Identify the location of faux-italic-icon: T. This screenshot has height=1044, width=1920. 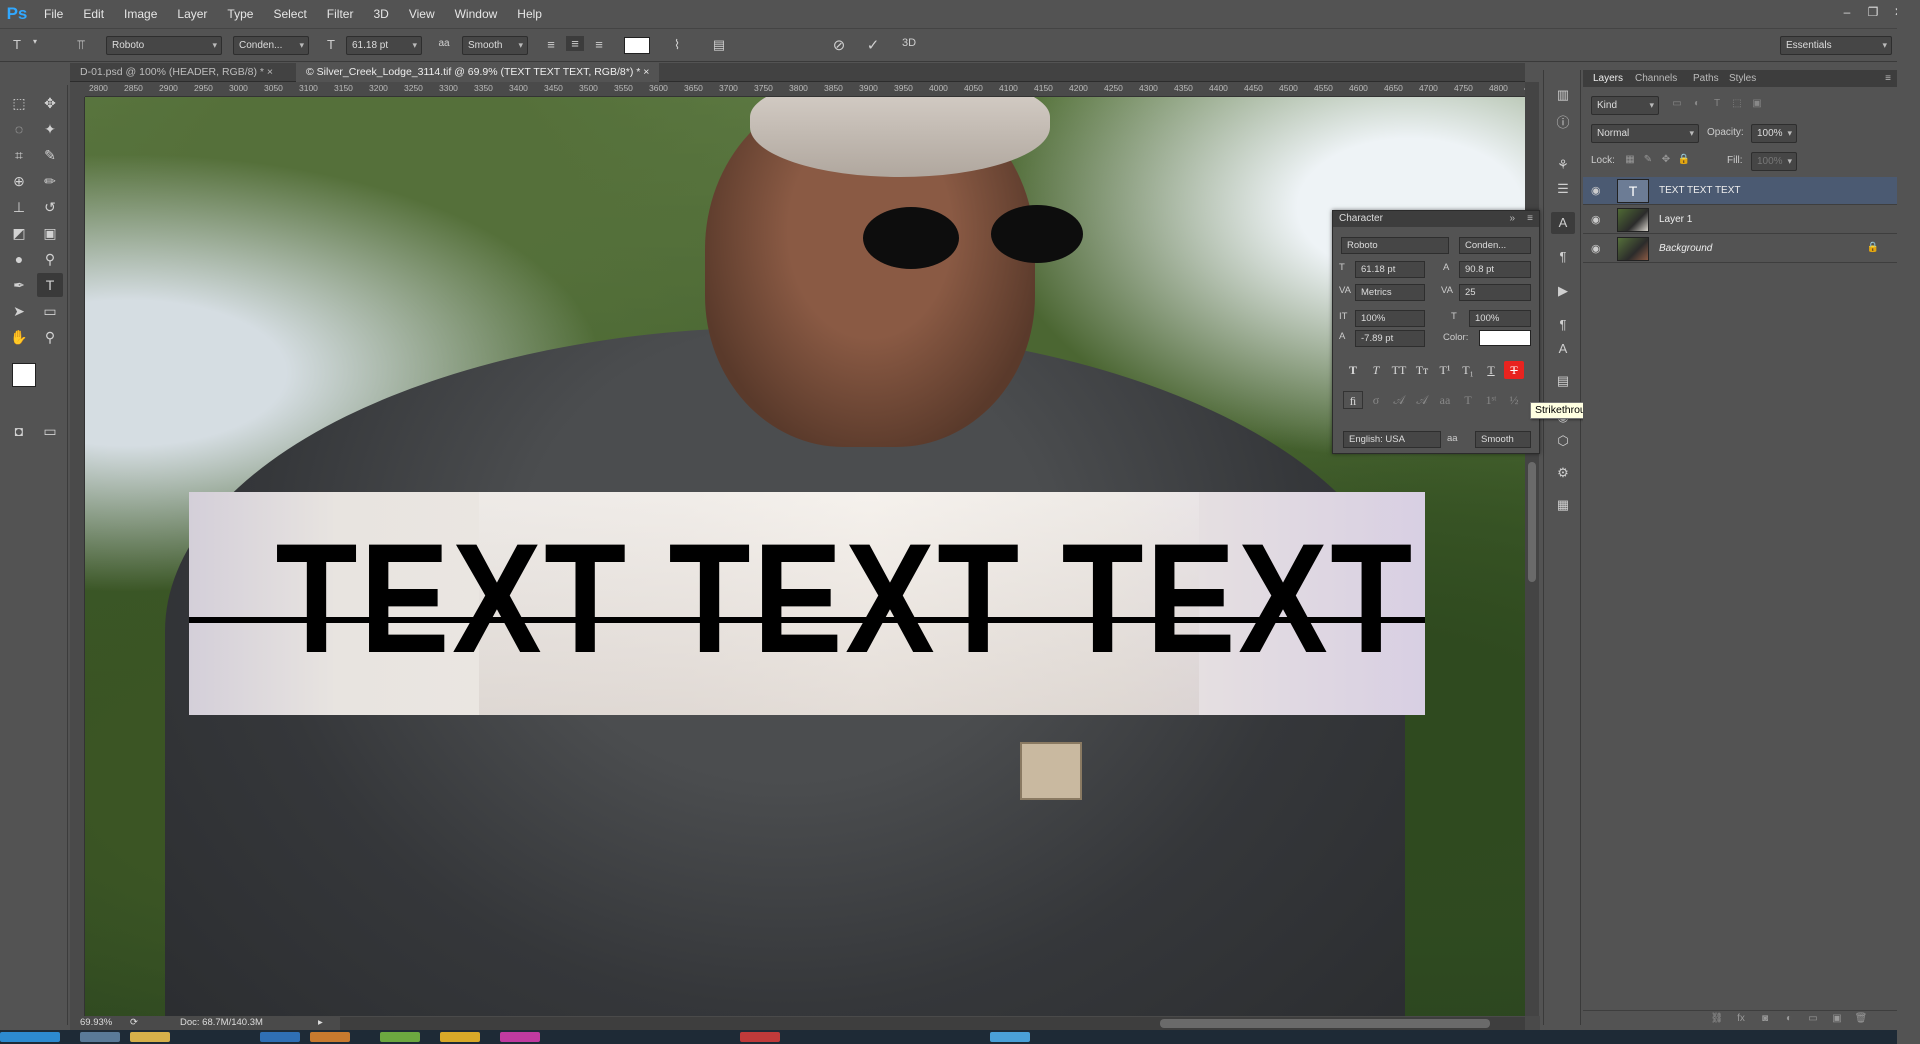
(1376, 370).